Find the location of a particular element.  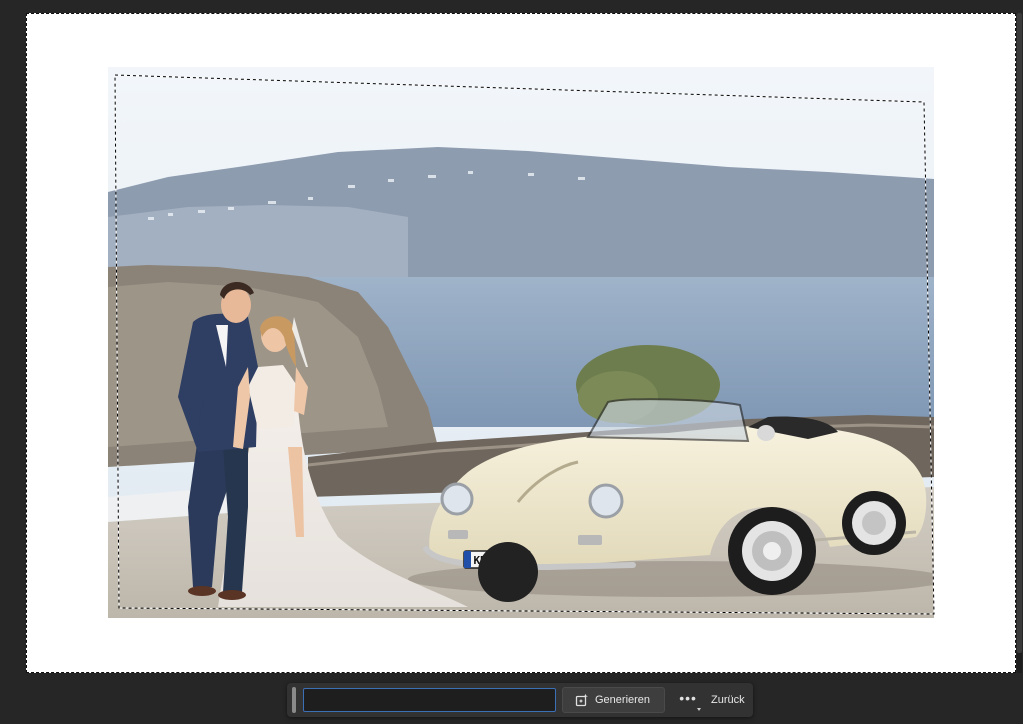

generative-prompt-input is located at coordinates (429, 700).